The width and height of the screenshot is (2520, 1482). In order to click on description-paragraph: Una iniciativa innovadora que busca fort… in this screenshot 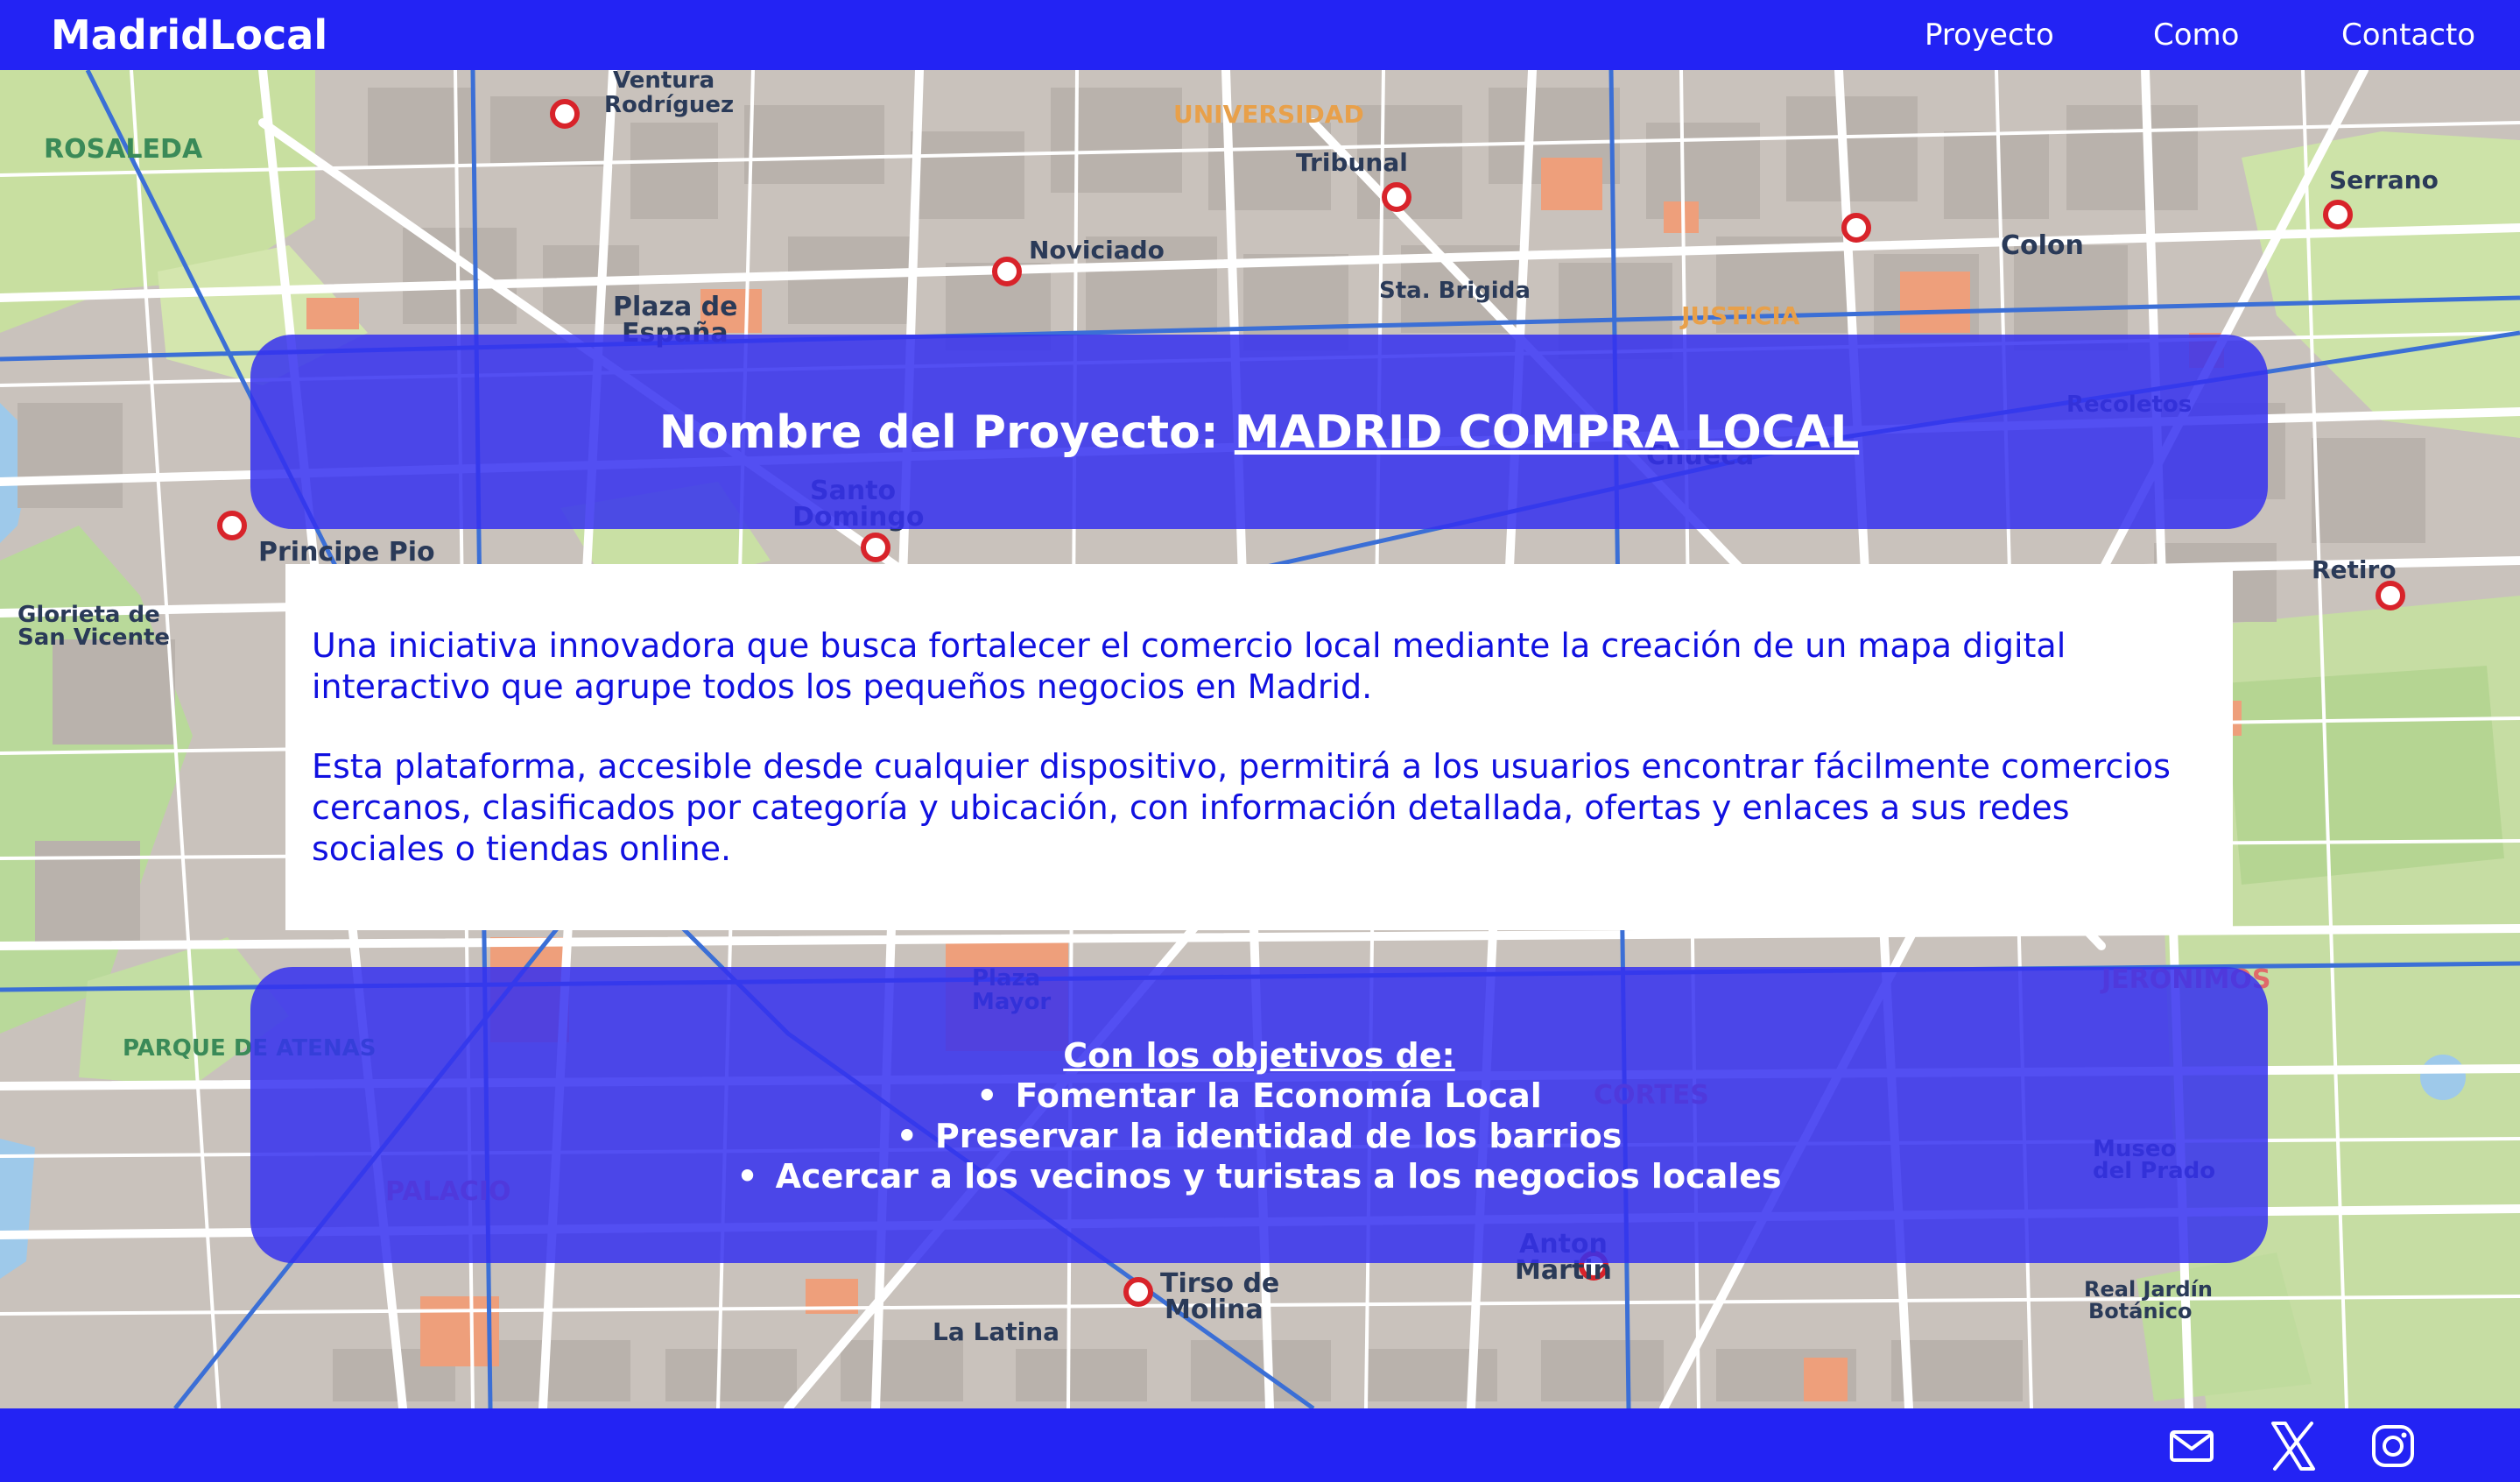, I will do `click(1189, 666)`.